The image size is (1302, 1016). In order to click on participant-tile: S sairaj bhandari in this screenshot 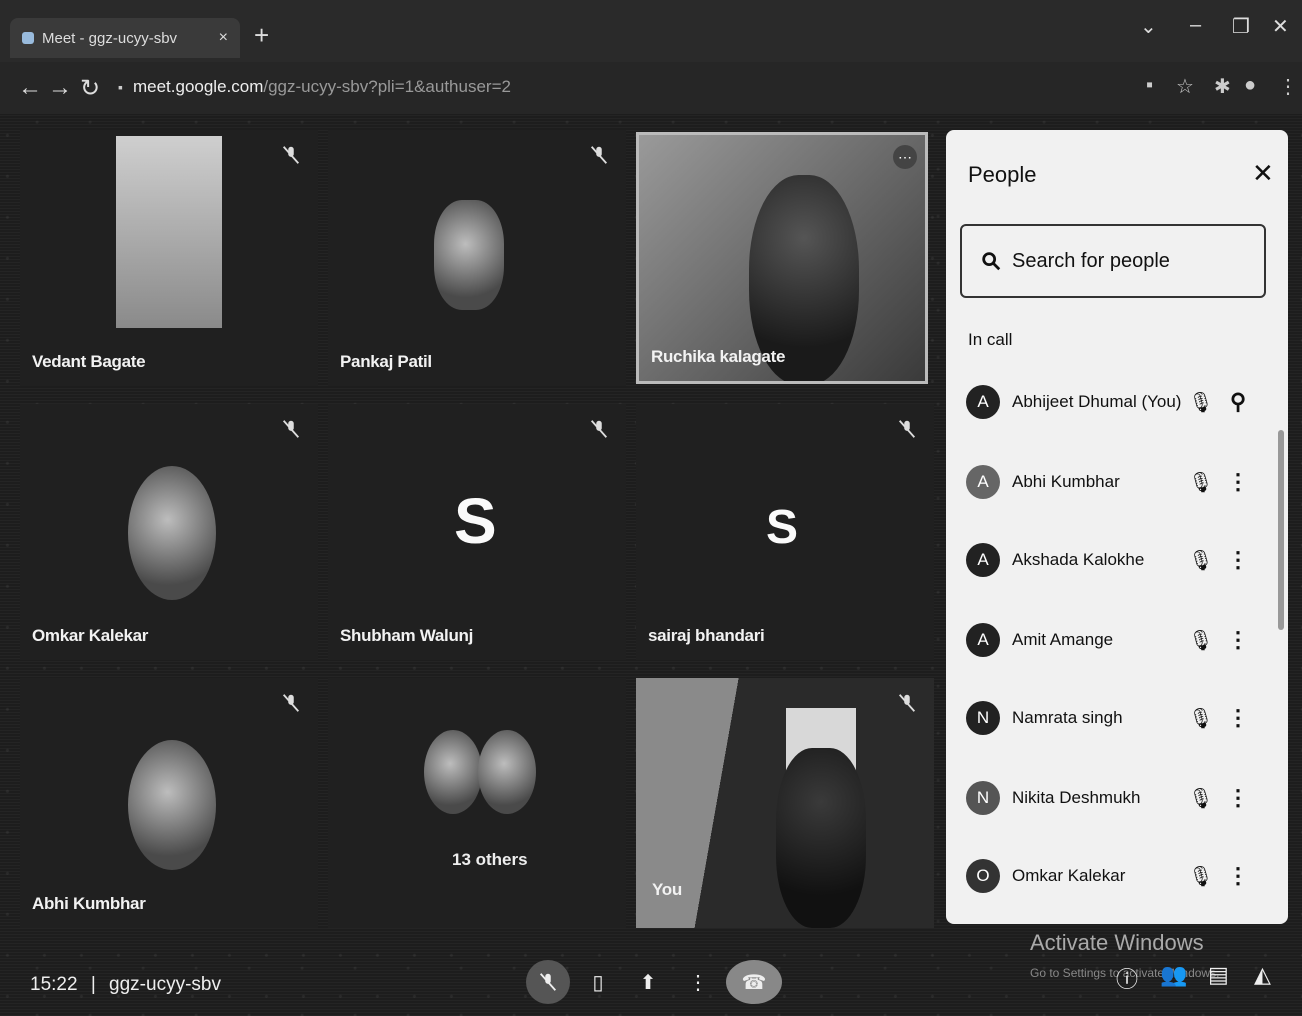, I will do `click(785, 532)`.